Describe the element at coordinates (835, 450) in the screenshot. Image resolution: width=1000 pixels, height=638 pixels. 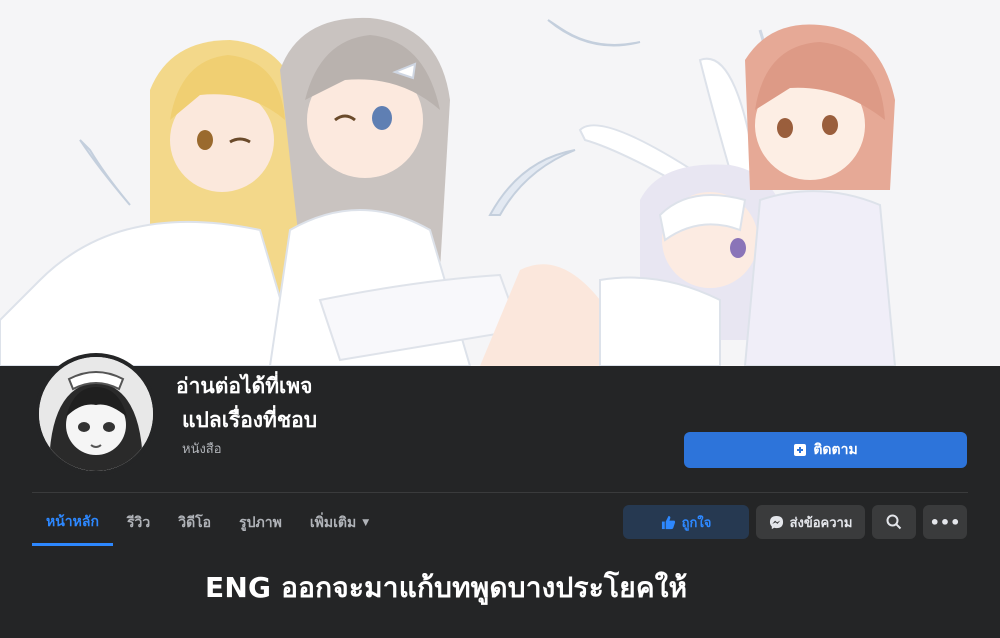
I see `follow-label: ติดตาม` at that location.